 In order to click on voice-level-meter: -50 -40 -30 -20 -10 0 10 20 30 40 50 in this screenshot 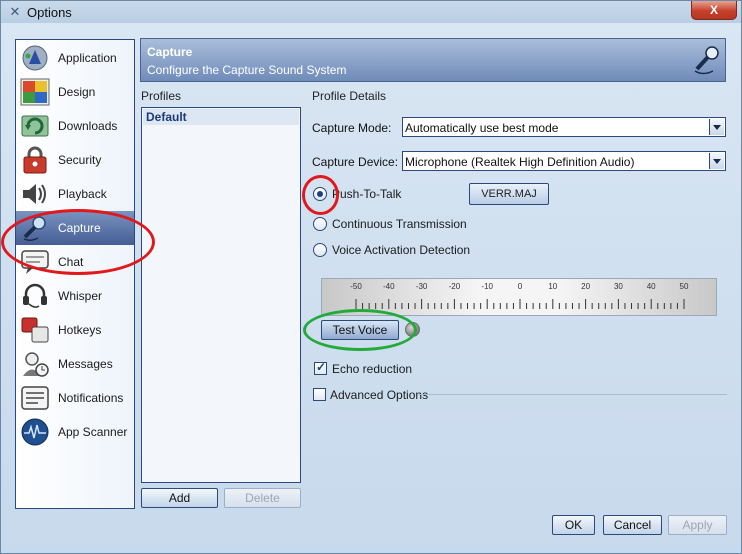, I will do `click(519, 297)`.